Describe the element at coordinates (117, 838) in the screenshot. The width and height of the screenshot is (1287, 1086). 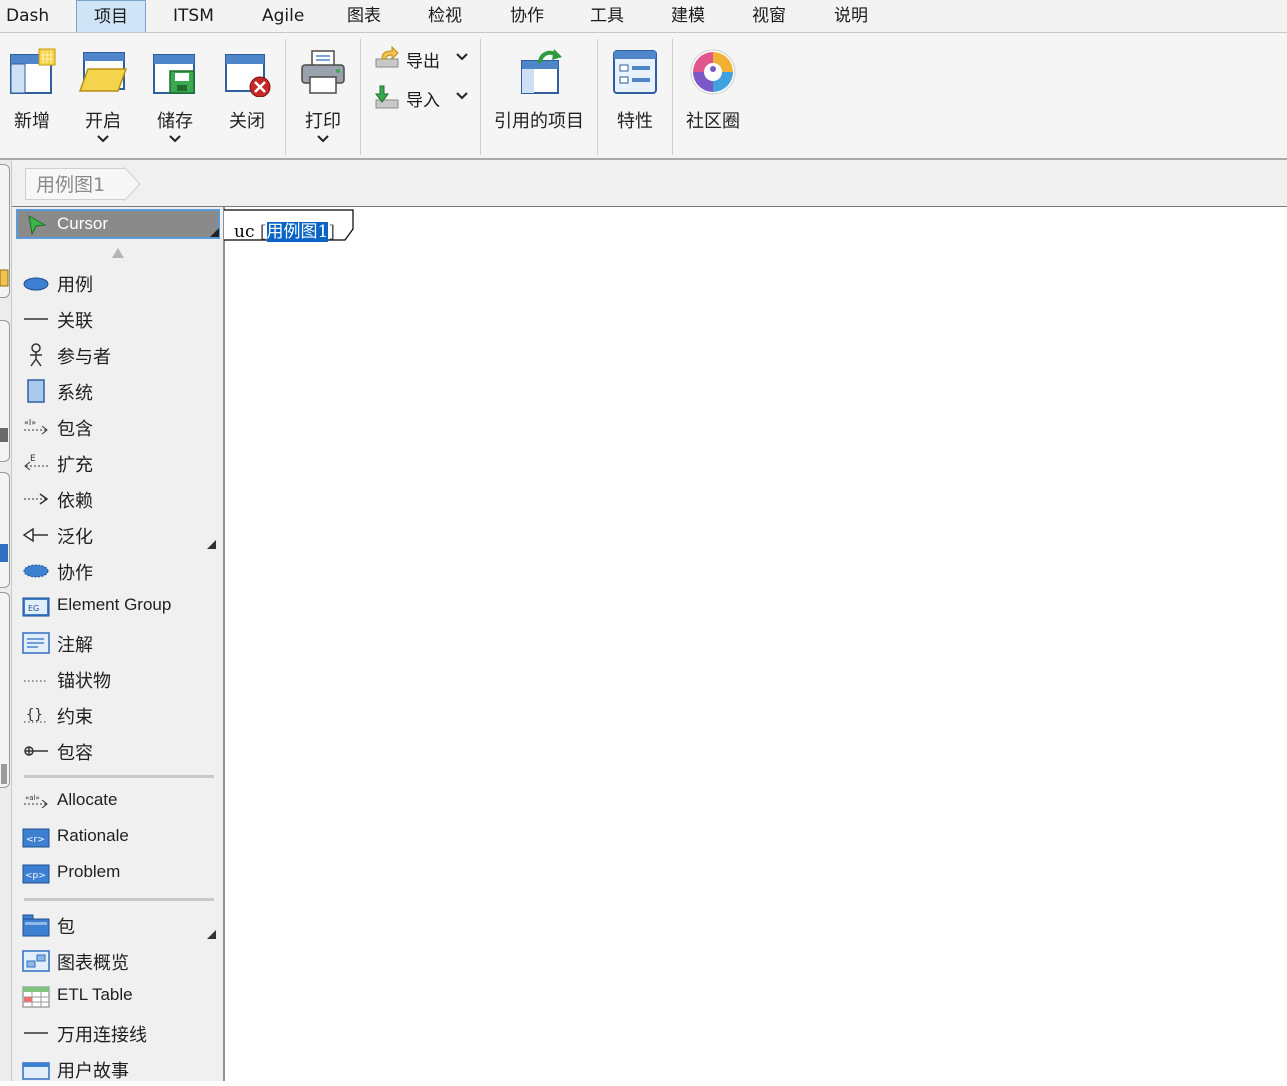
I see `toolbox-item-rationale: <r> Rationale` at that location.